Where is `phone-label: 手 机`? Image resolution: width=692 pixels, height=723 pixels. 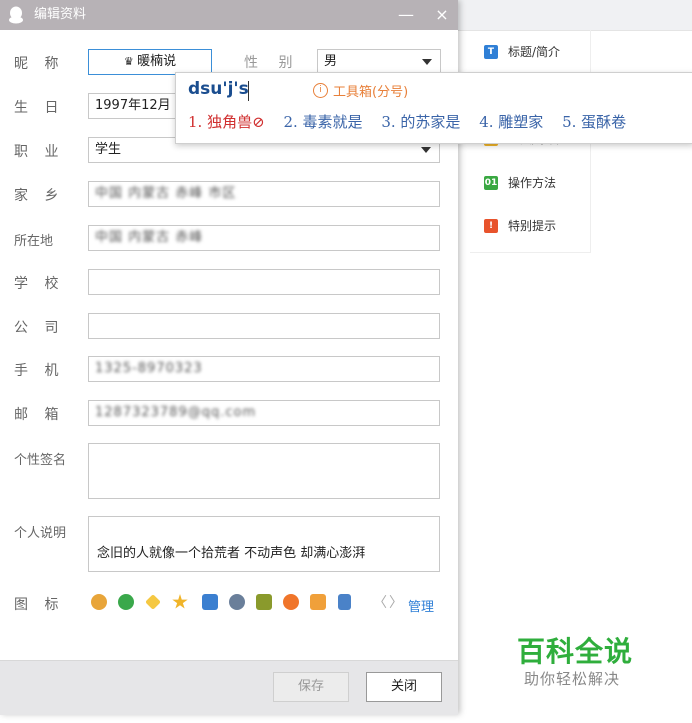 phone-label: 手 机 is located at coordinates (39, 371).